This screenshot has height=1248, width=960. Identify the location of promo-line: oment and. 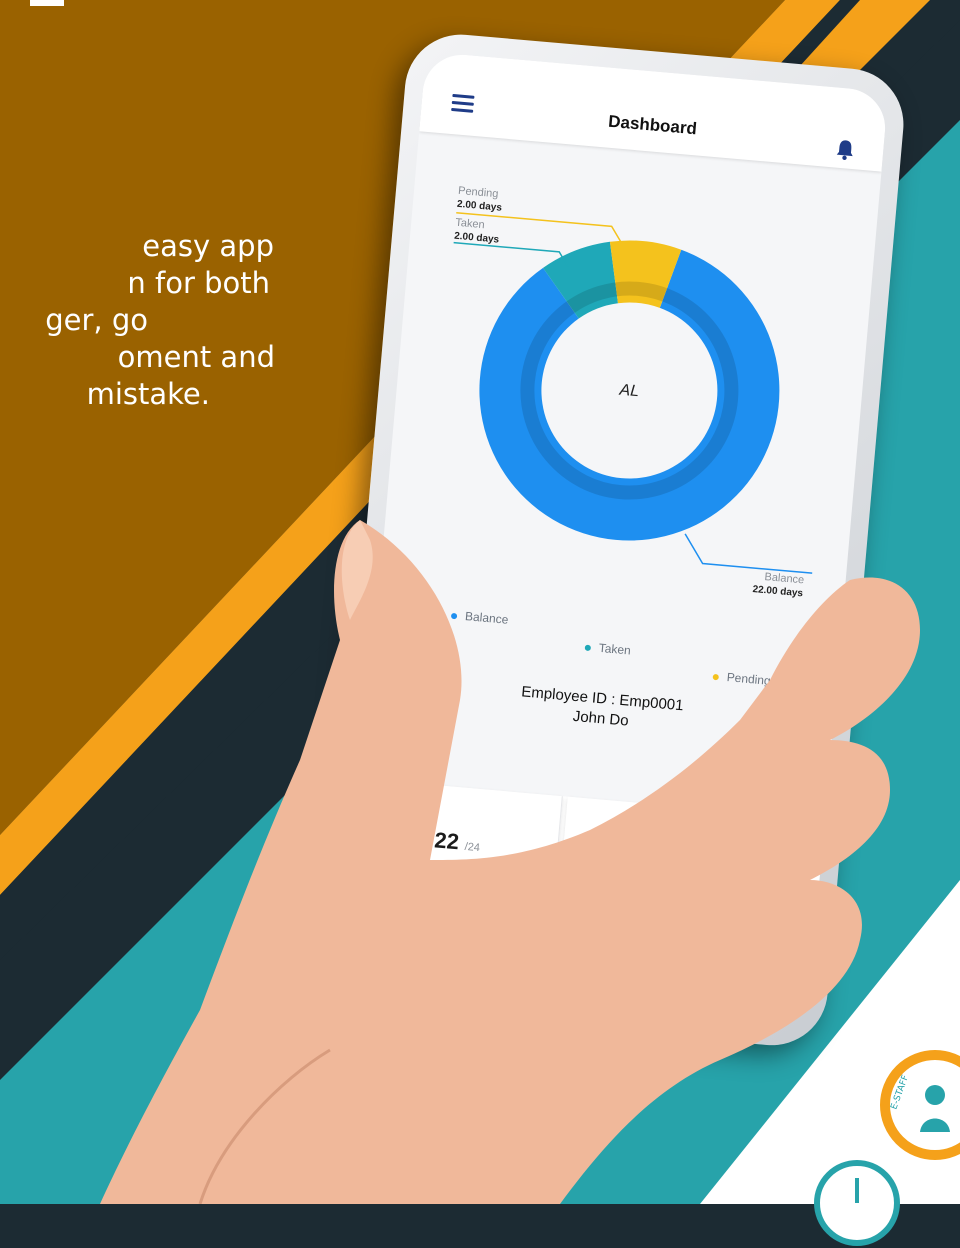
(196, 357).